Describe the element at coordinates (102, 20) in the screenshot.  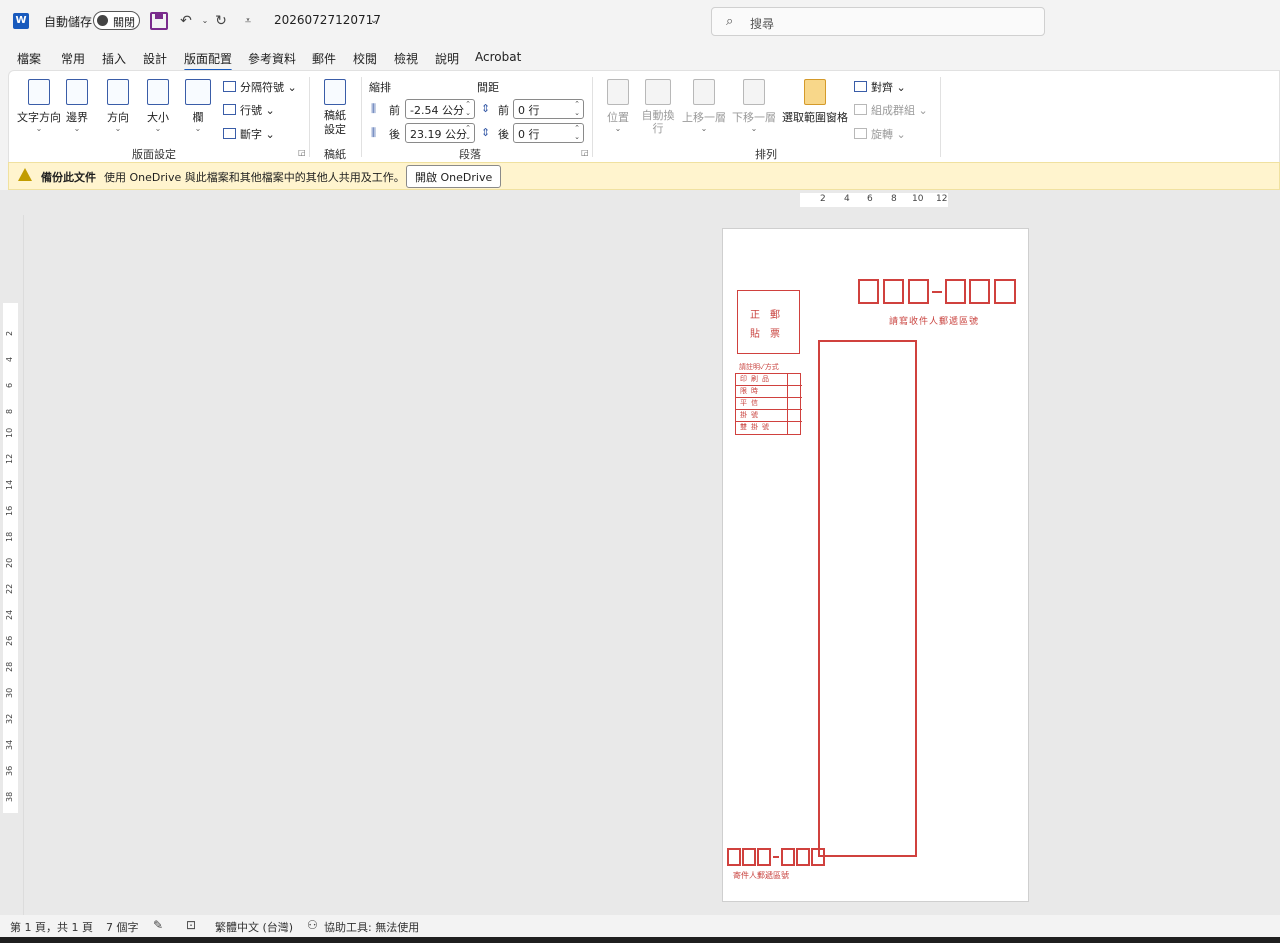
I see `toggle-knob-icon` at that location.